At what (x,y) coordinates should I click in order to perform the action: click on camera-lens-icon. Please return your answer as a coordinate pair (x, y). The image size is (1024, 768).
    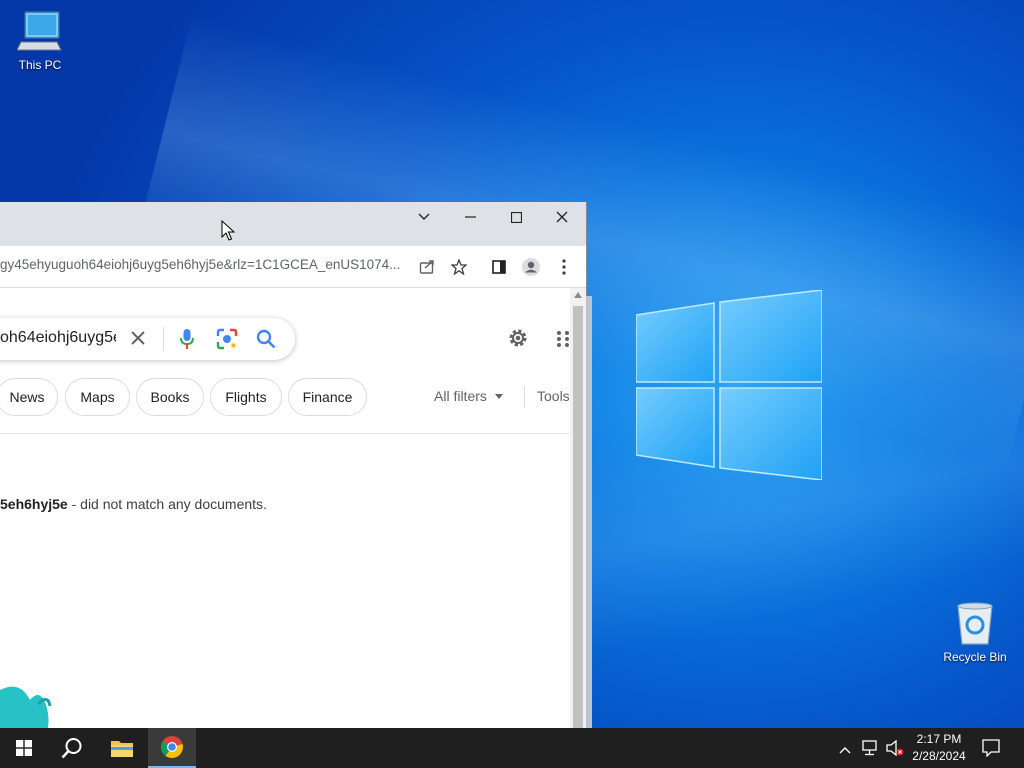
    Looking at the image, I should click on (227, 339).